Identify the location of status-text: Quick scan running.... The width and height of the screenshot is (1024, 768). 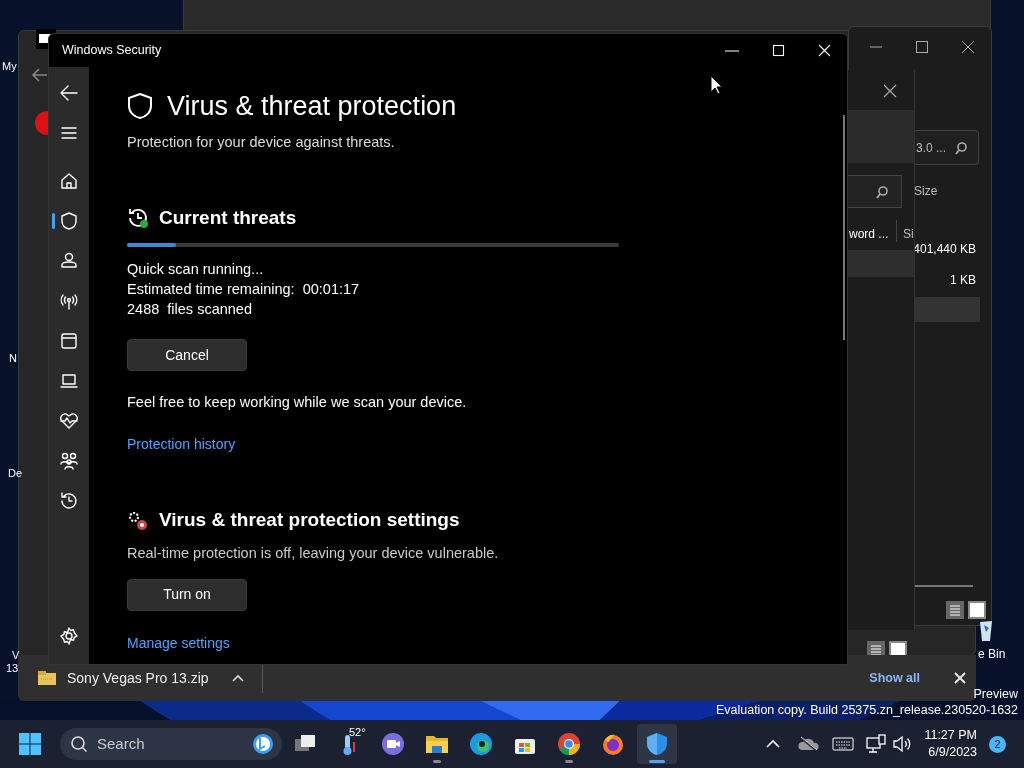
(196, 270).